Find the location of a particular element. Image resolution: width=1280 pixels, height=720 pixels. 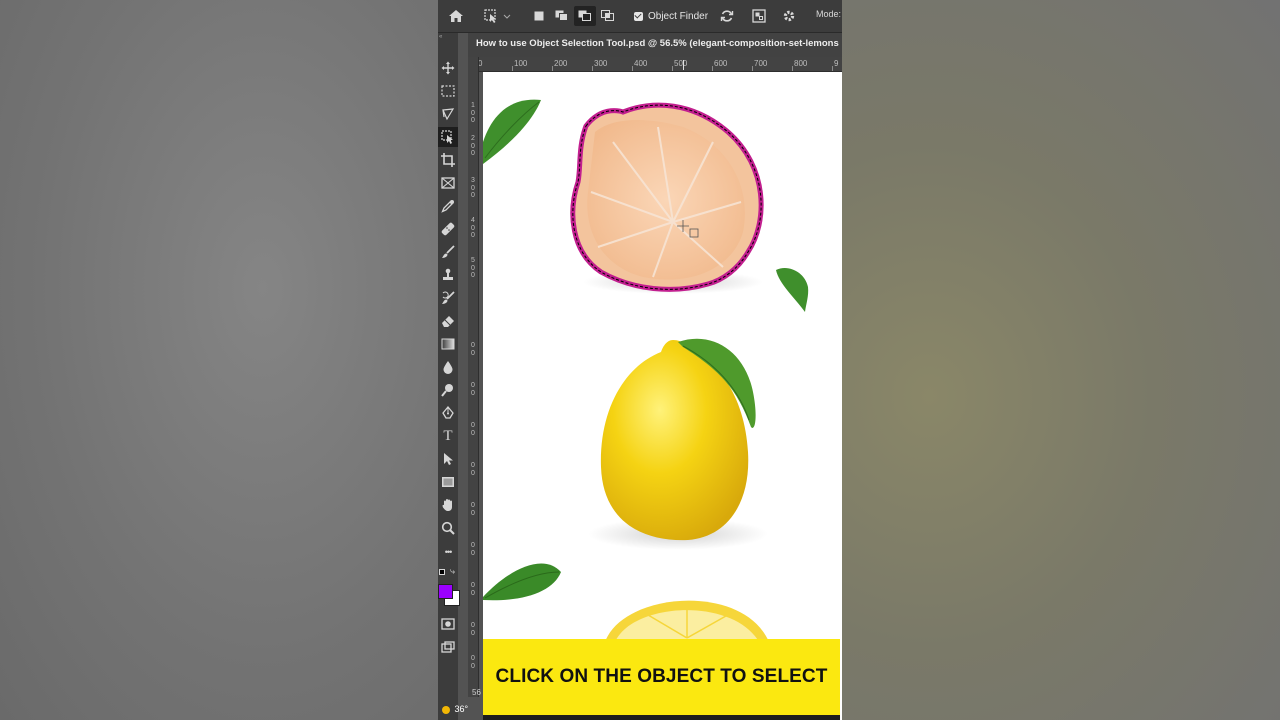

checkbox-icon is located at coordinates (638, 16).